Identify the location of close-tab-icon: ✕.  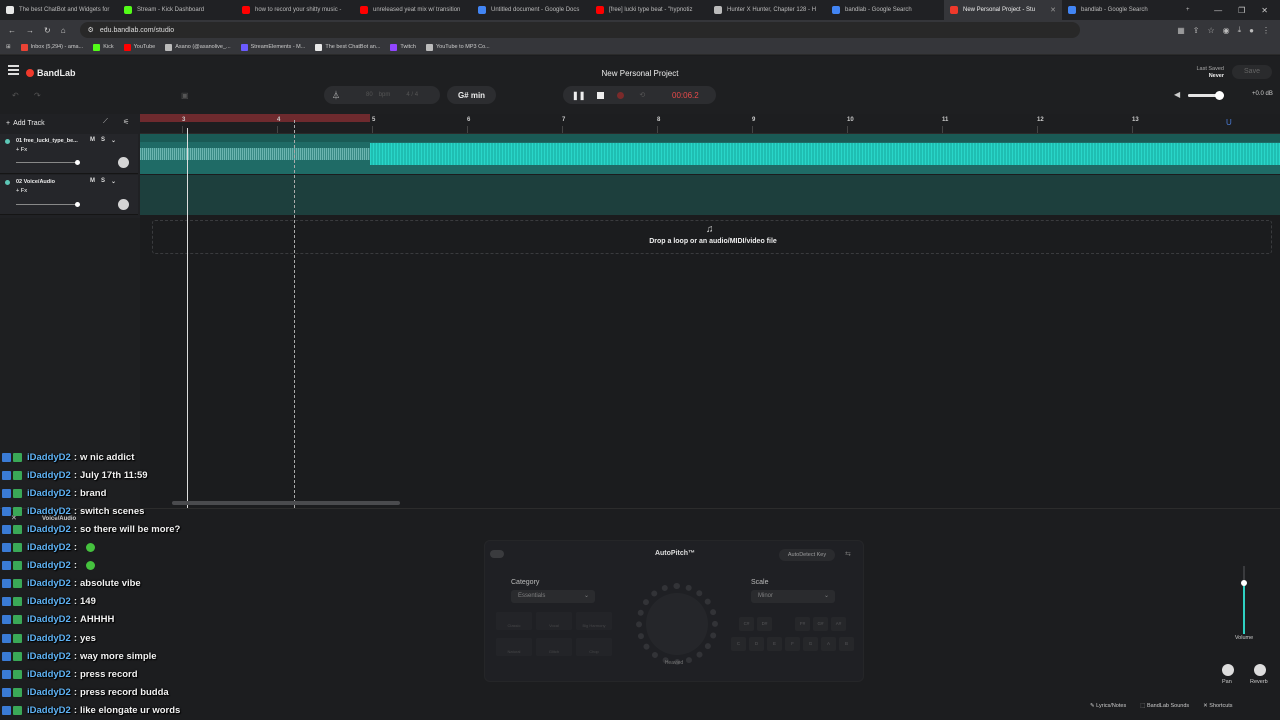
(1053, 10).